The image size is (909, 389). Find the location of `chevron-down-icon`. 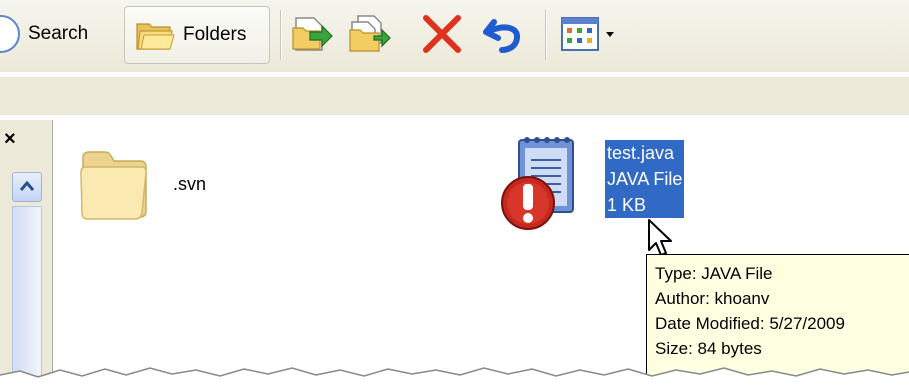

chevron-down-icon is located at coordinates (610, 34).